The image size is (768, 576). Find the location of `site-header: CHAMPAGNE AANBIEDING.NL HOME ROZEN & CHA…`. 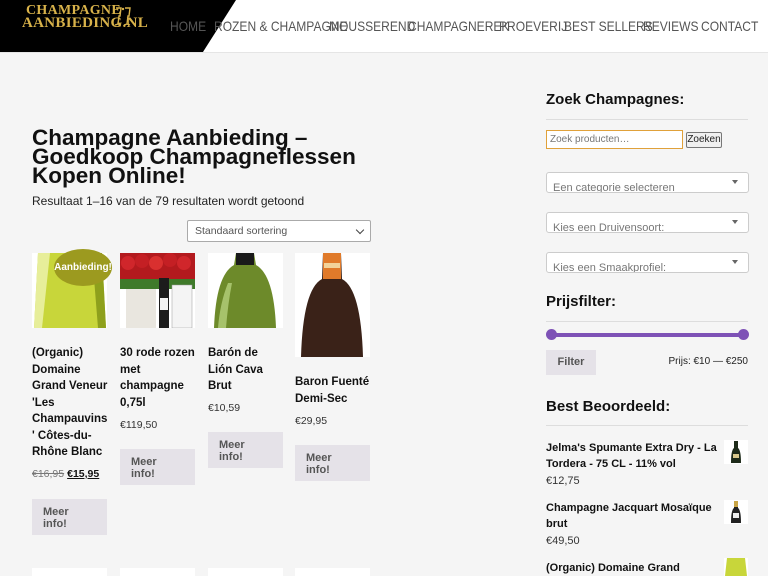

site-header: CHAMPAGNE AANBIEDING.NL HOME ROZEN & CHA… is located at coordinates (384, 26).